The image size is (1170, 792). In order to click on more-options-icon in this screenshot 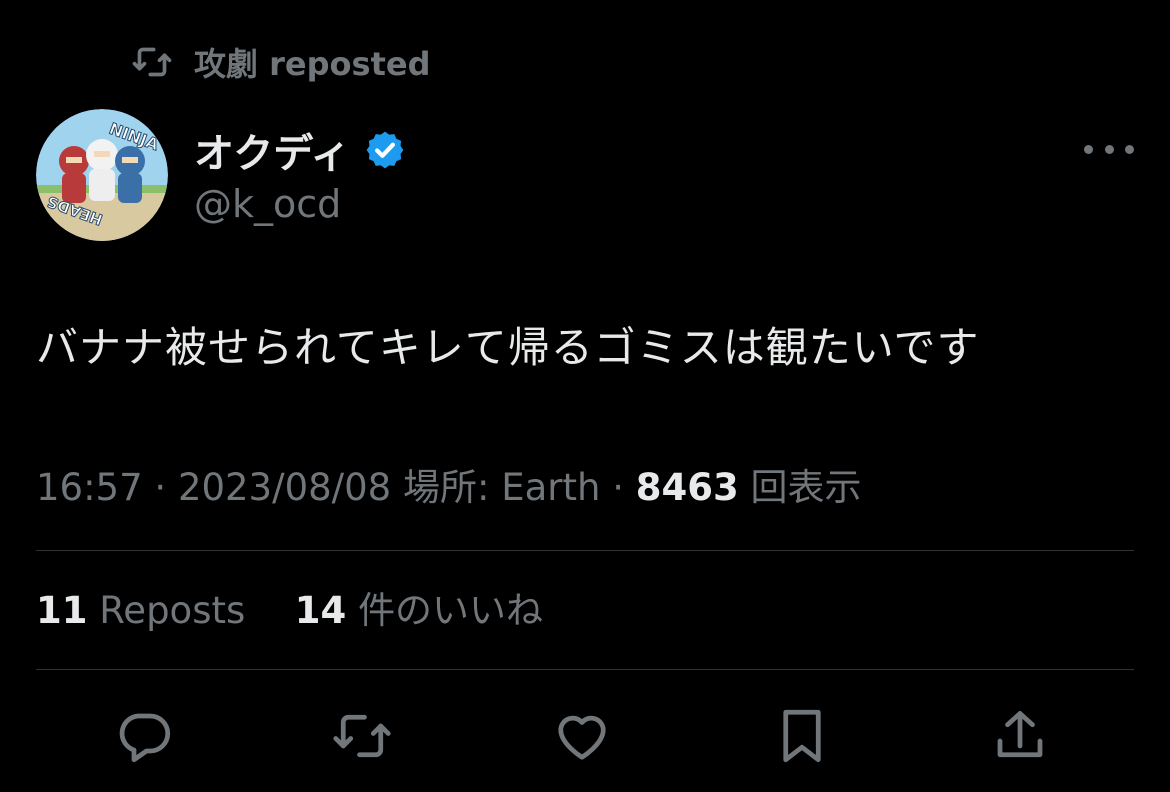, I will do `click(1109, 149)`.